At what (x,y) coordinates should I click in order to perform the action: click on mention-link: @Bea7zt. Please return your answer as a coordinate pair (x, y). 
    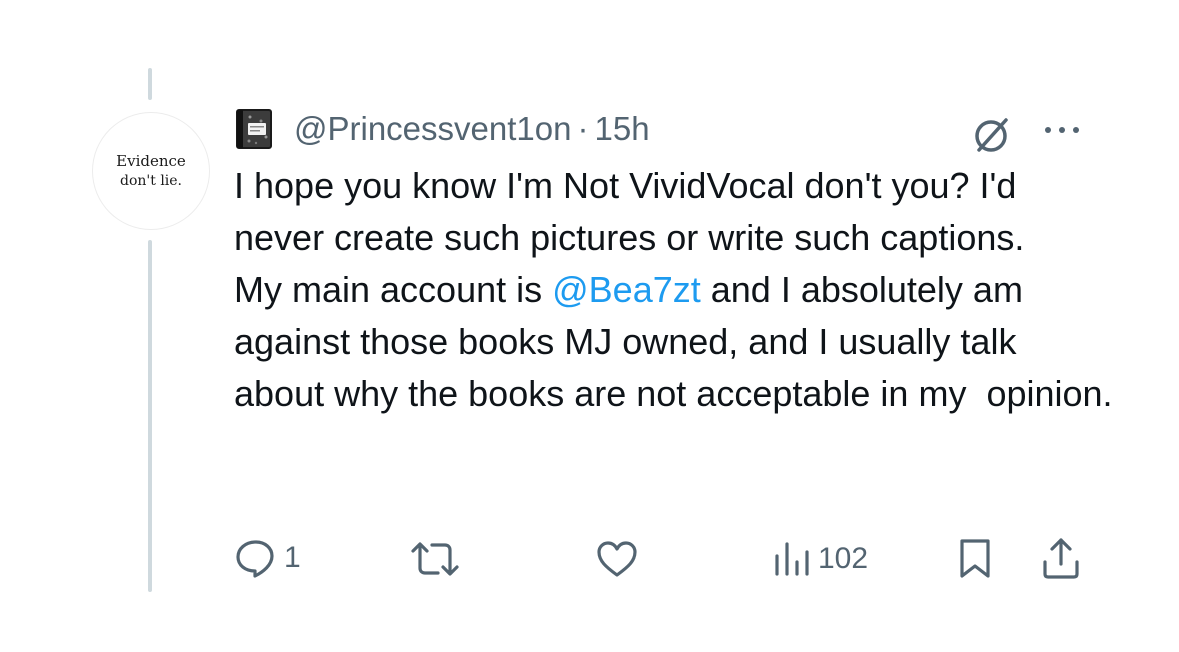
    Looking at the image, I should click on (626, 289).